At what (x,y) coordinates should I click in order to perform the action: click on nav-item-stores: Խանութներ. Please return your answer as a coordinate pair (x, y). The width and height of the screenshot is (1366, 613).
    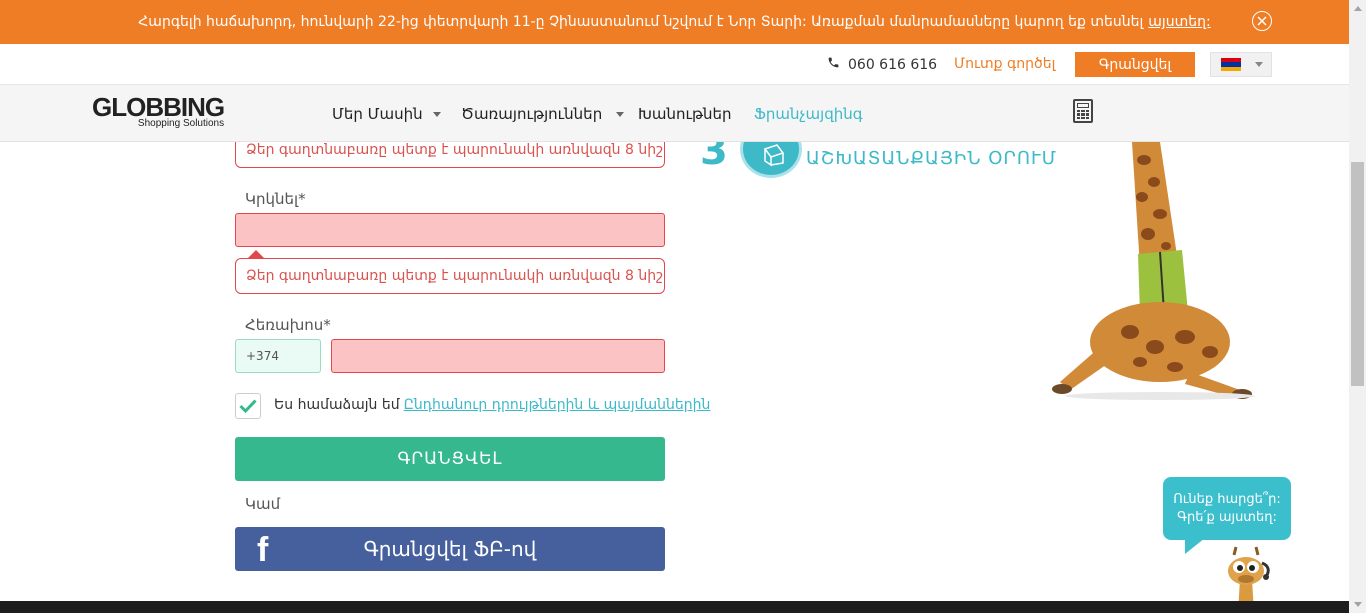
    Looking at the image, I should click on (685, 114).